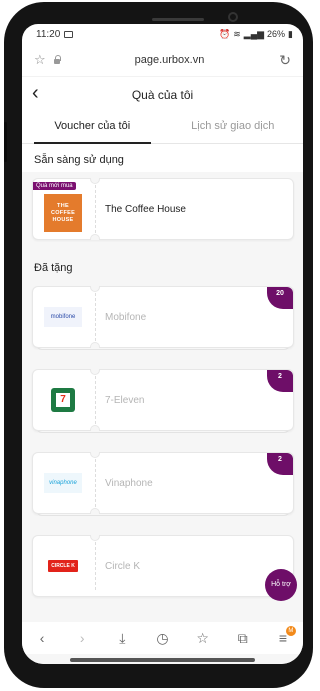 This screenshot has height=691, width=320. What do you see at coordinates (276, 34) in the screenshot?
I see `battery-level: 26%` at bounding box center [276, 34].